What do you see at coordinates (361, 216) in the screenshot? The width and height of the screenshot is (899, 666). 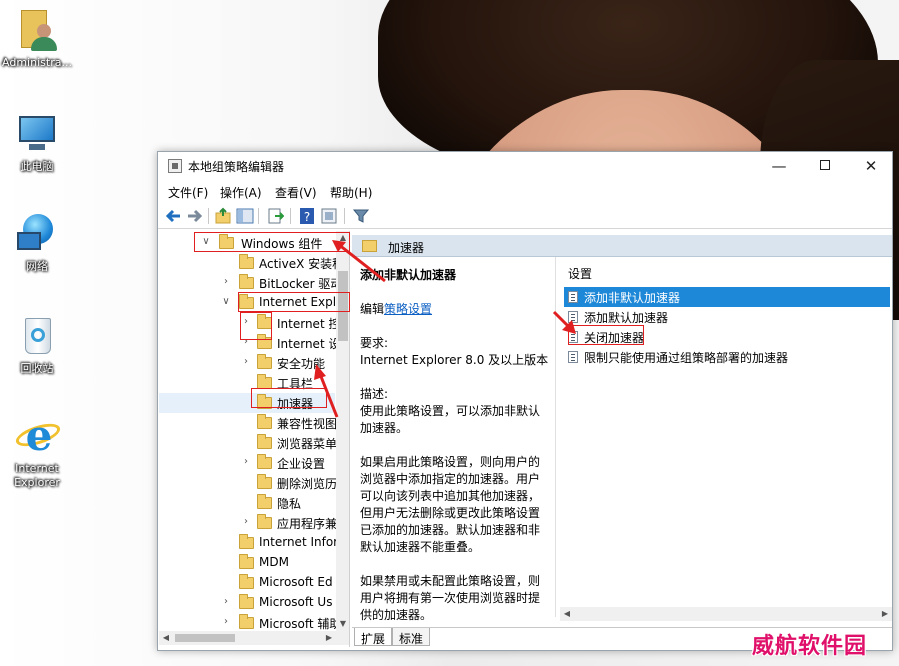 I see `filter-icon` at bounding box center [361, 216].